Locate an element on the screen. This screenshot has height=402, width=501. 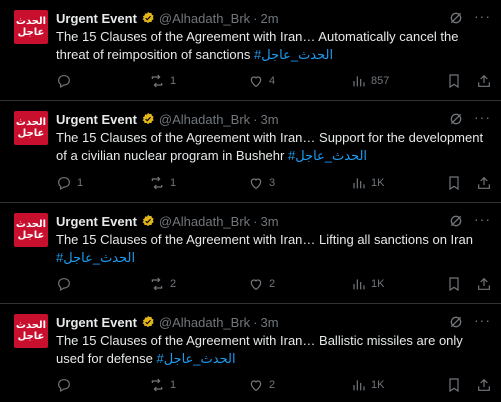
views-button: 857 is located at coordinates (369, 81).